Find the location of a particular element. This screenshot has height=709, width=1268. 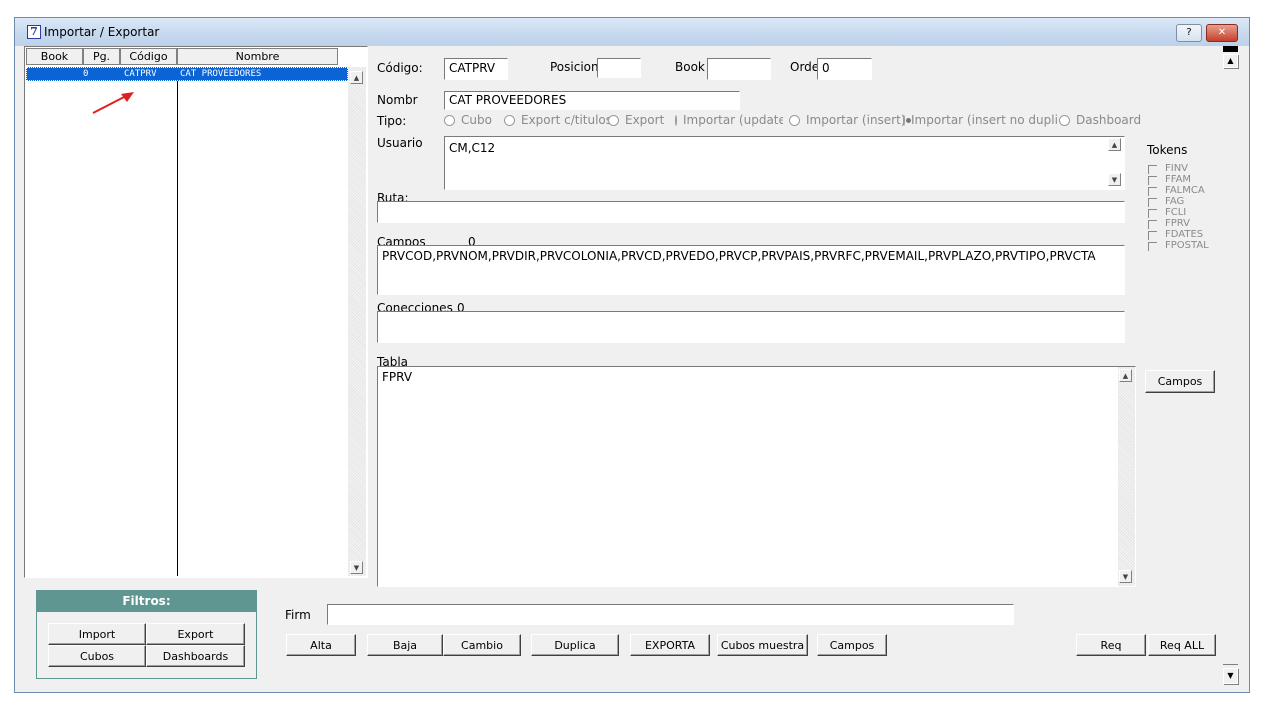

orden-label: Orde is located at coordinates (805, 67).